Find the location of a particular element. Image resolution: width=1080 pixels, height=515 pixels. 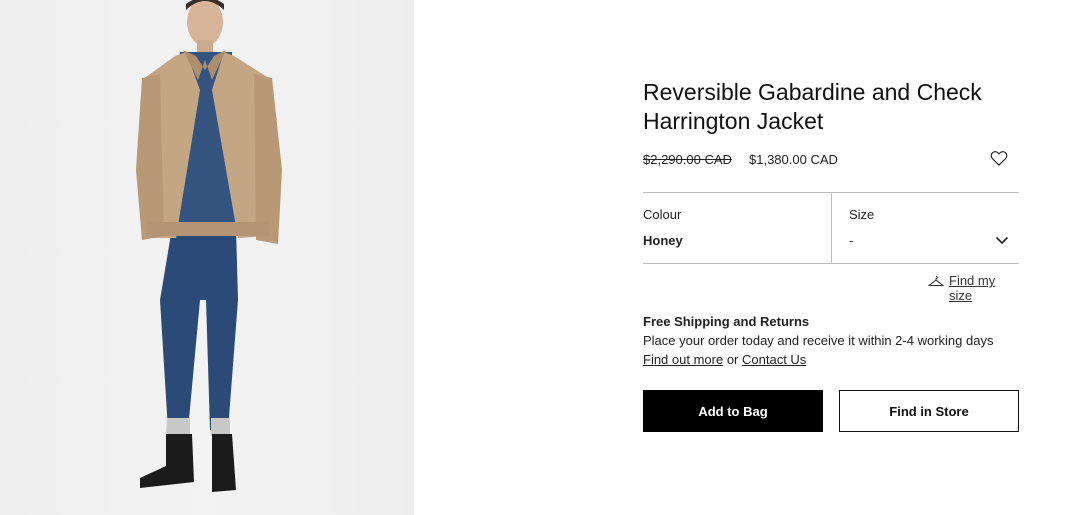

find-out-more-link: Find out more is located at coordinates (683, 359).